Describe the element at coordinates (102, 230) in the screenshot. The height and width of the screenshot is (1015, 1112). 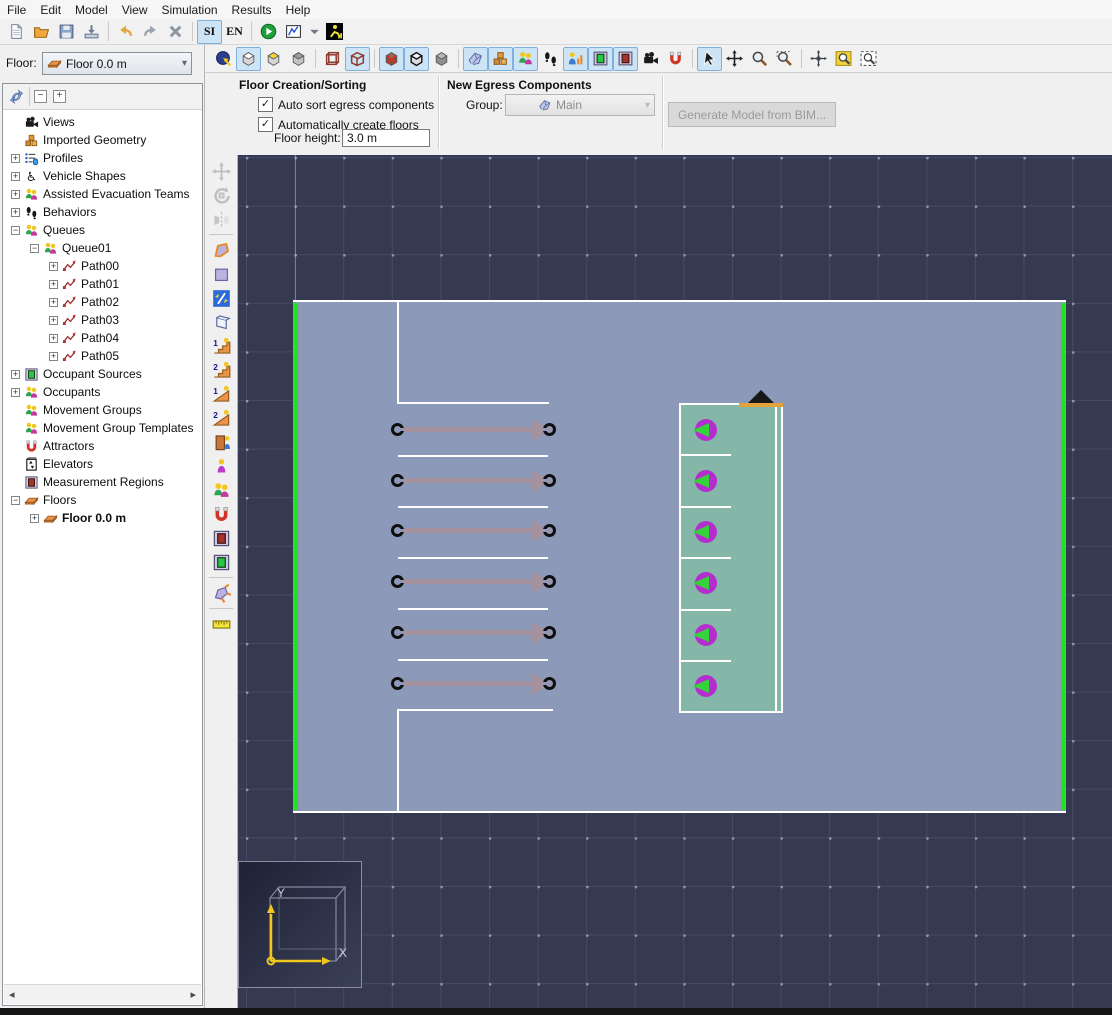
I see `tree-item-queues: − Queues` at that location.